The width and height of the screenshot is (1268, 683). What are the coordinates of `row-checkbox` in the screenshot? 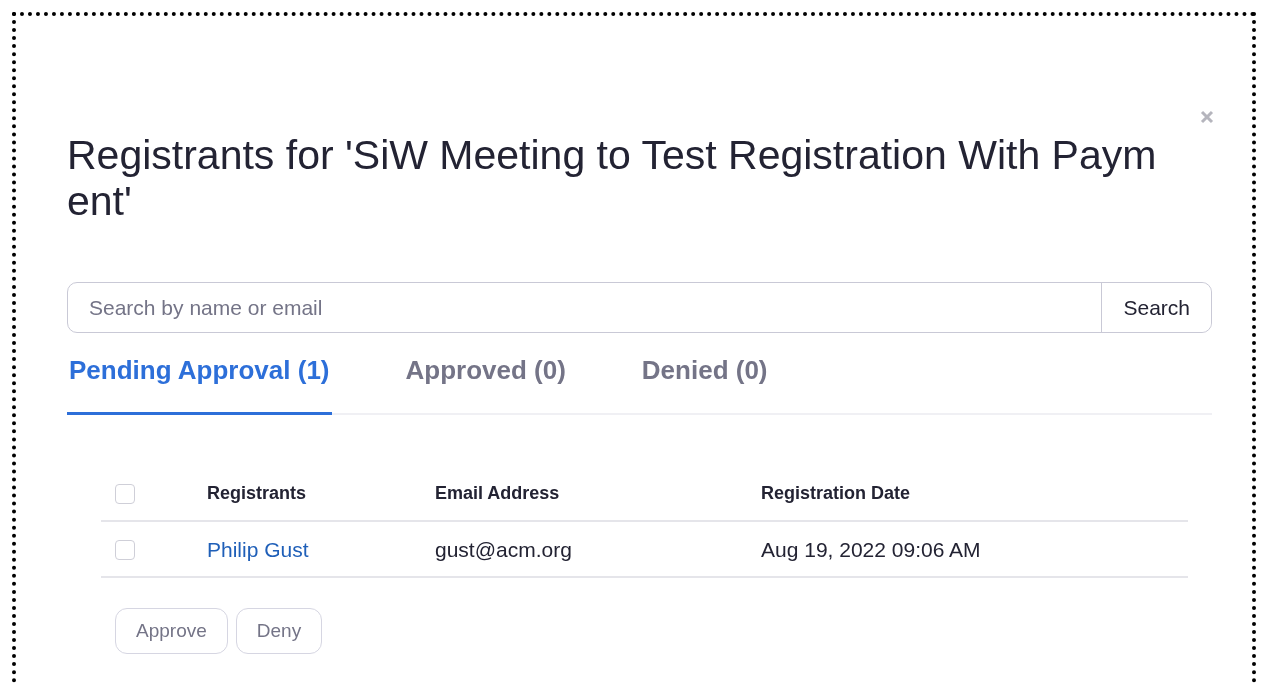 It's located at (125, 550).